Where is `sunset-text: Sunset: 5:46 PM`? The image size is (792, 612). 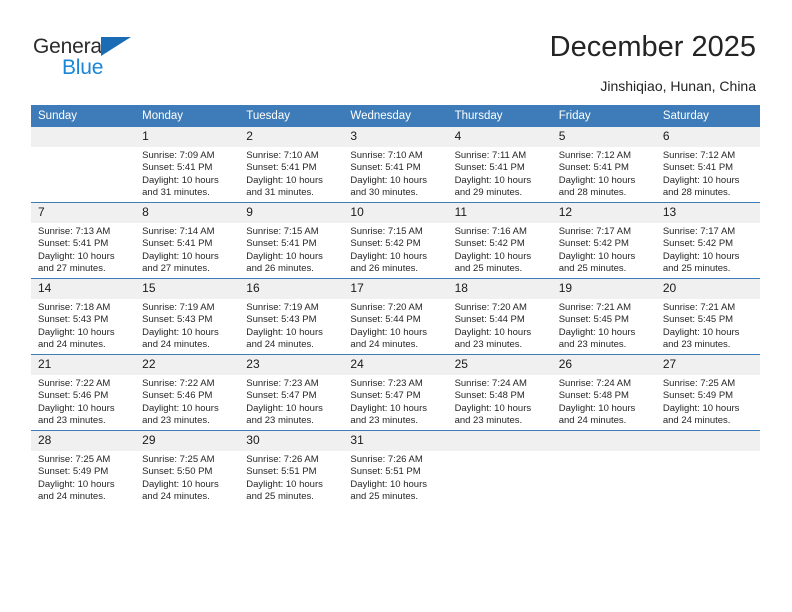
sunset-text: Sunset: 5:46 PM is located at coordinates (73, 396).